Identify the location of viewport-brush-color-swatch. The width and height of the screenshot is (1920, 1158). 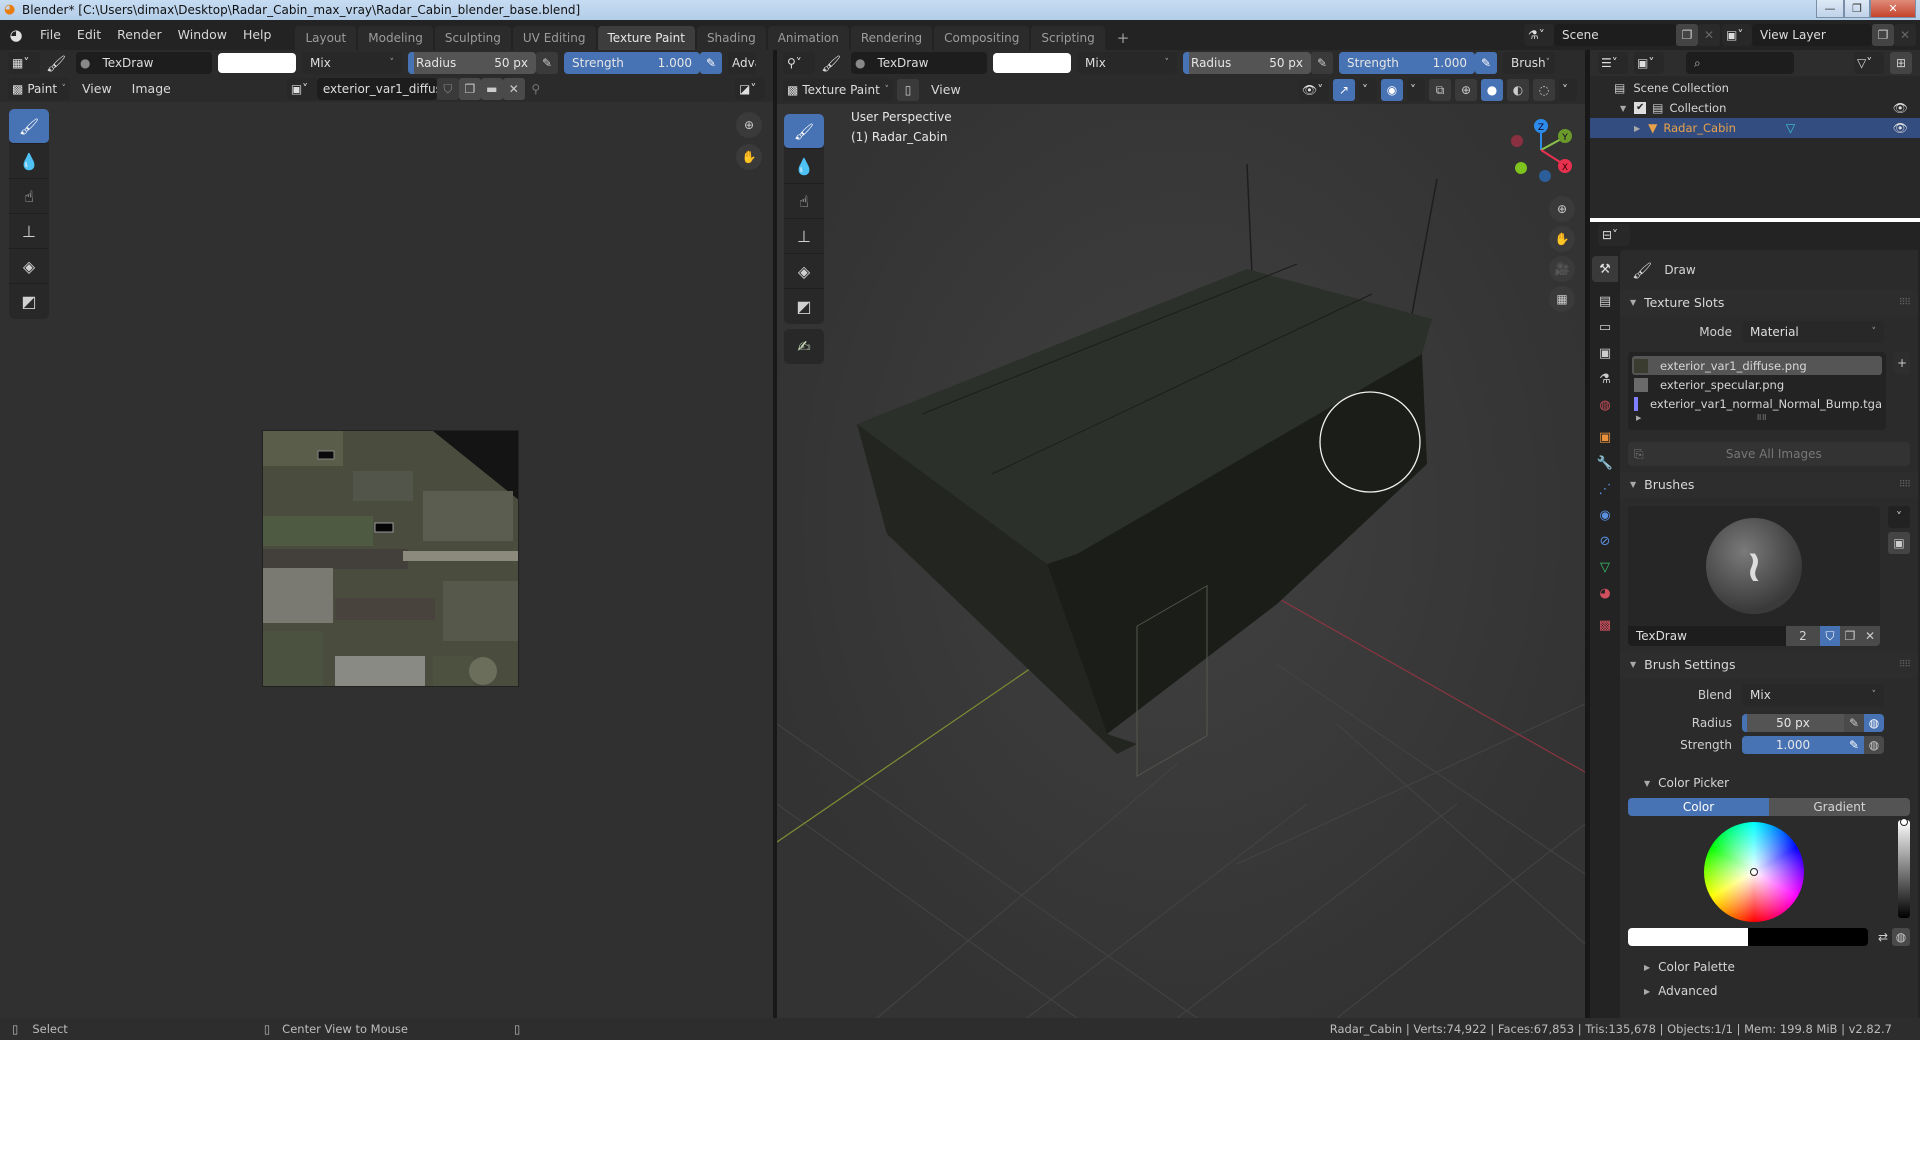
(1032, 63).